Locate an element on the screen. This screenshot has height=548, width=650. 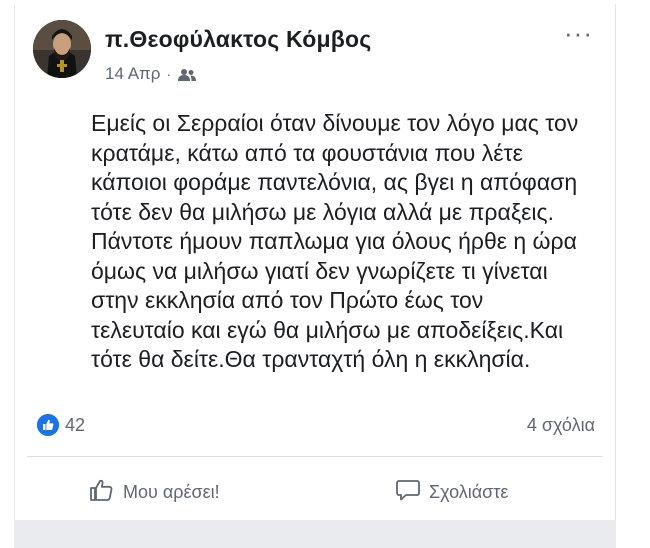
avatar-image is located at coordinates (62, 49).